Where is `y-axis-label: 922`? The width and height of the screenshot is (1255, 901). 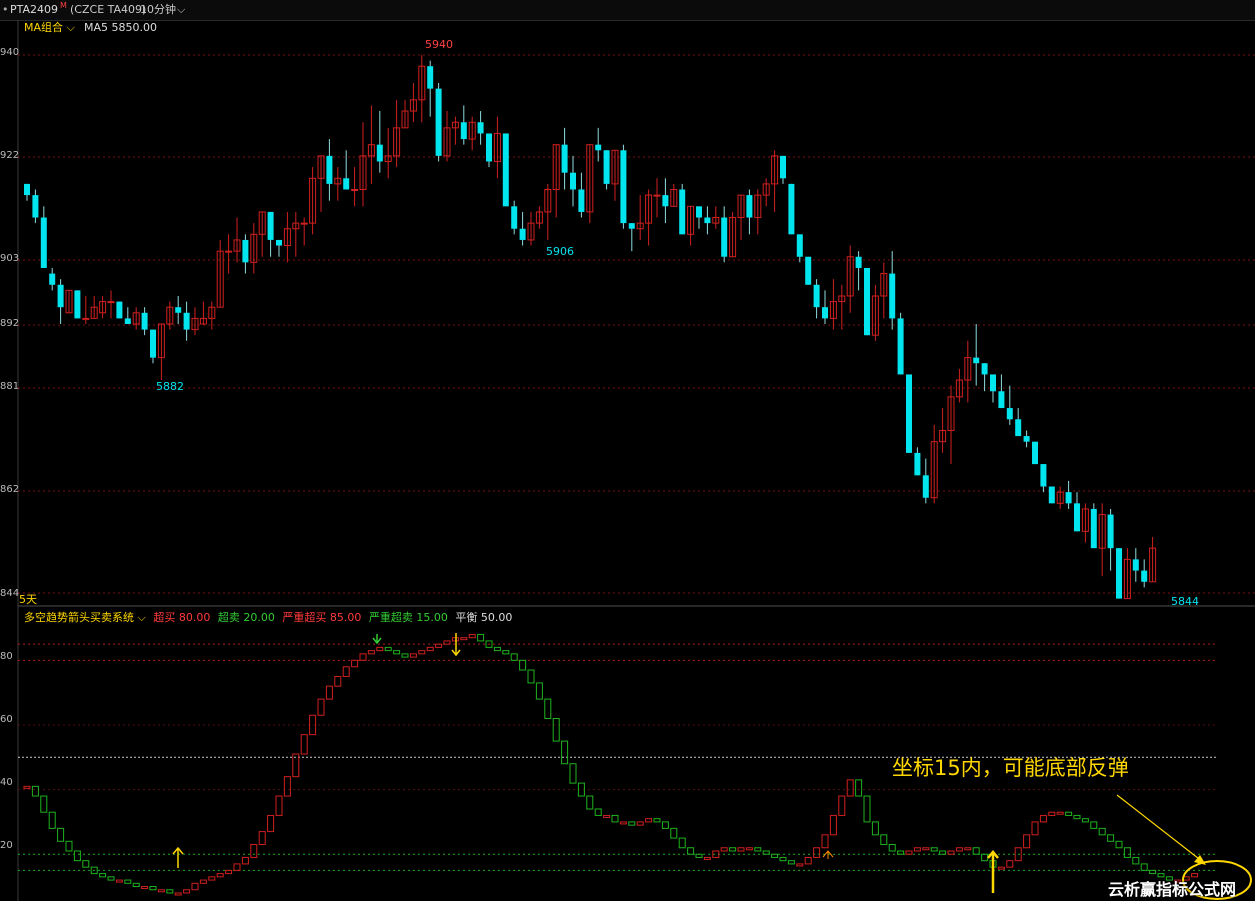 y-axis-label: 922 is located at coordinates (10, 155).